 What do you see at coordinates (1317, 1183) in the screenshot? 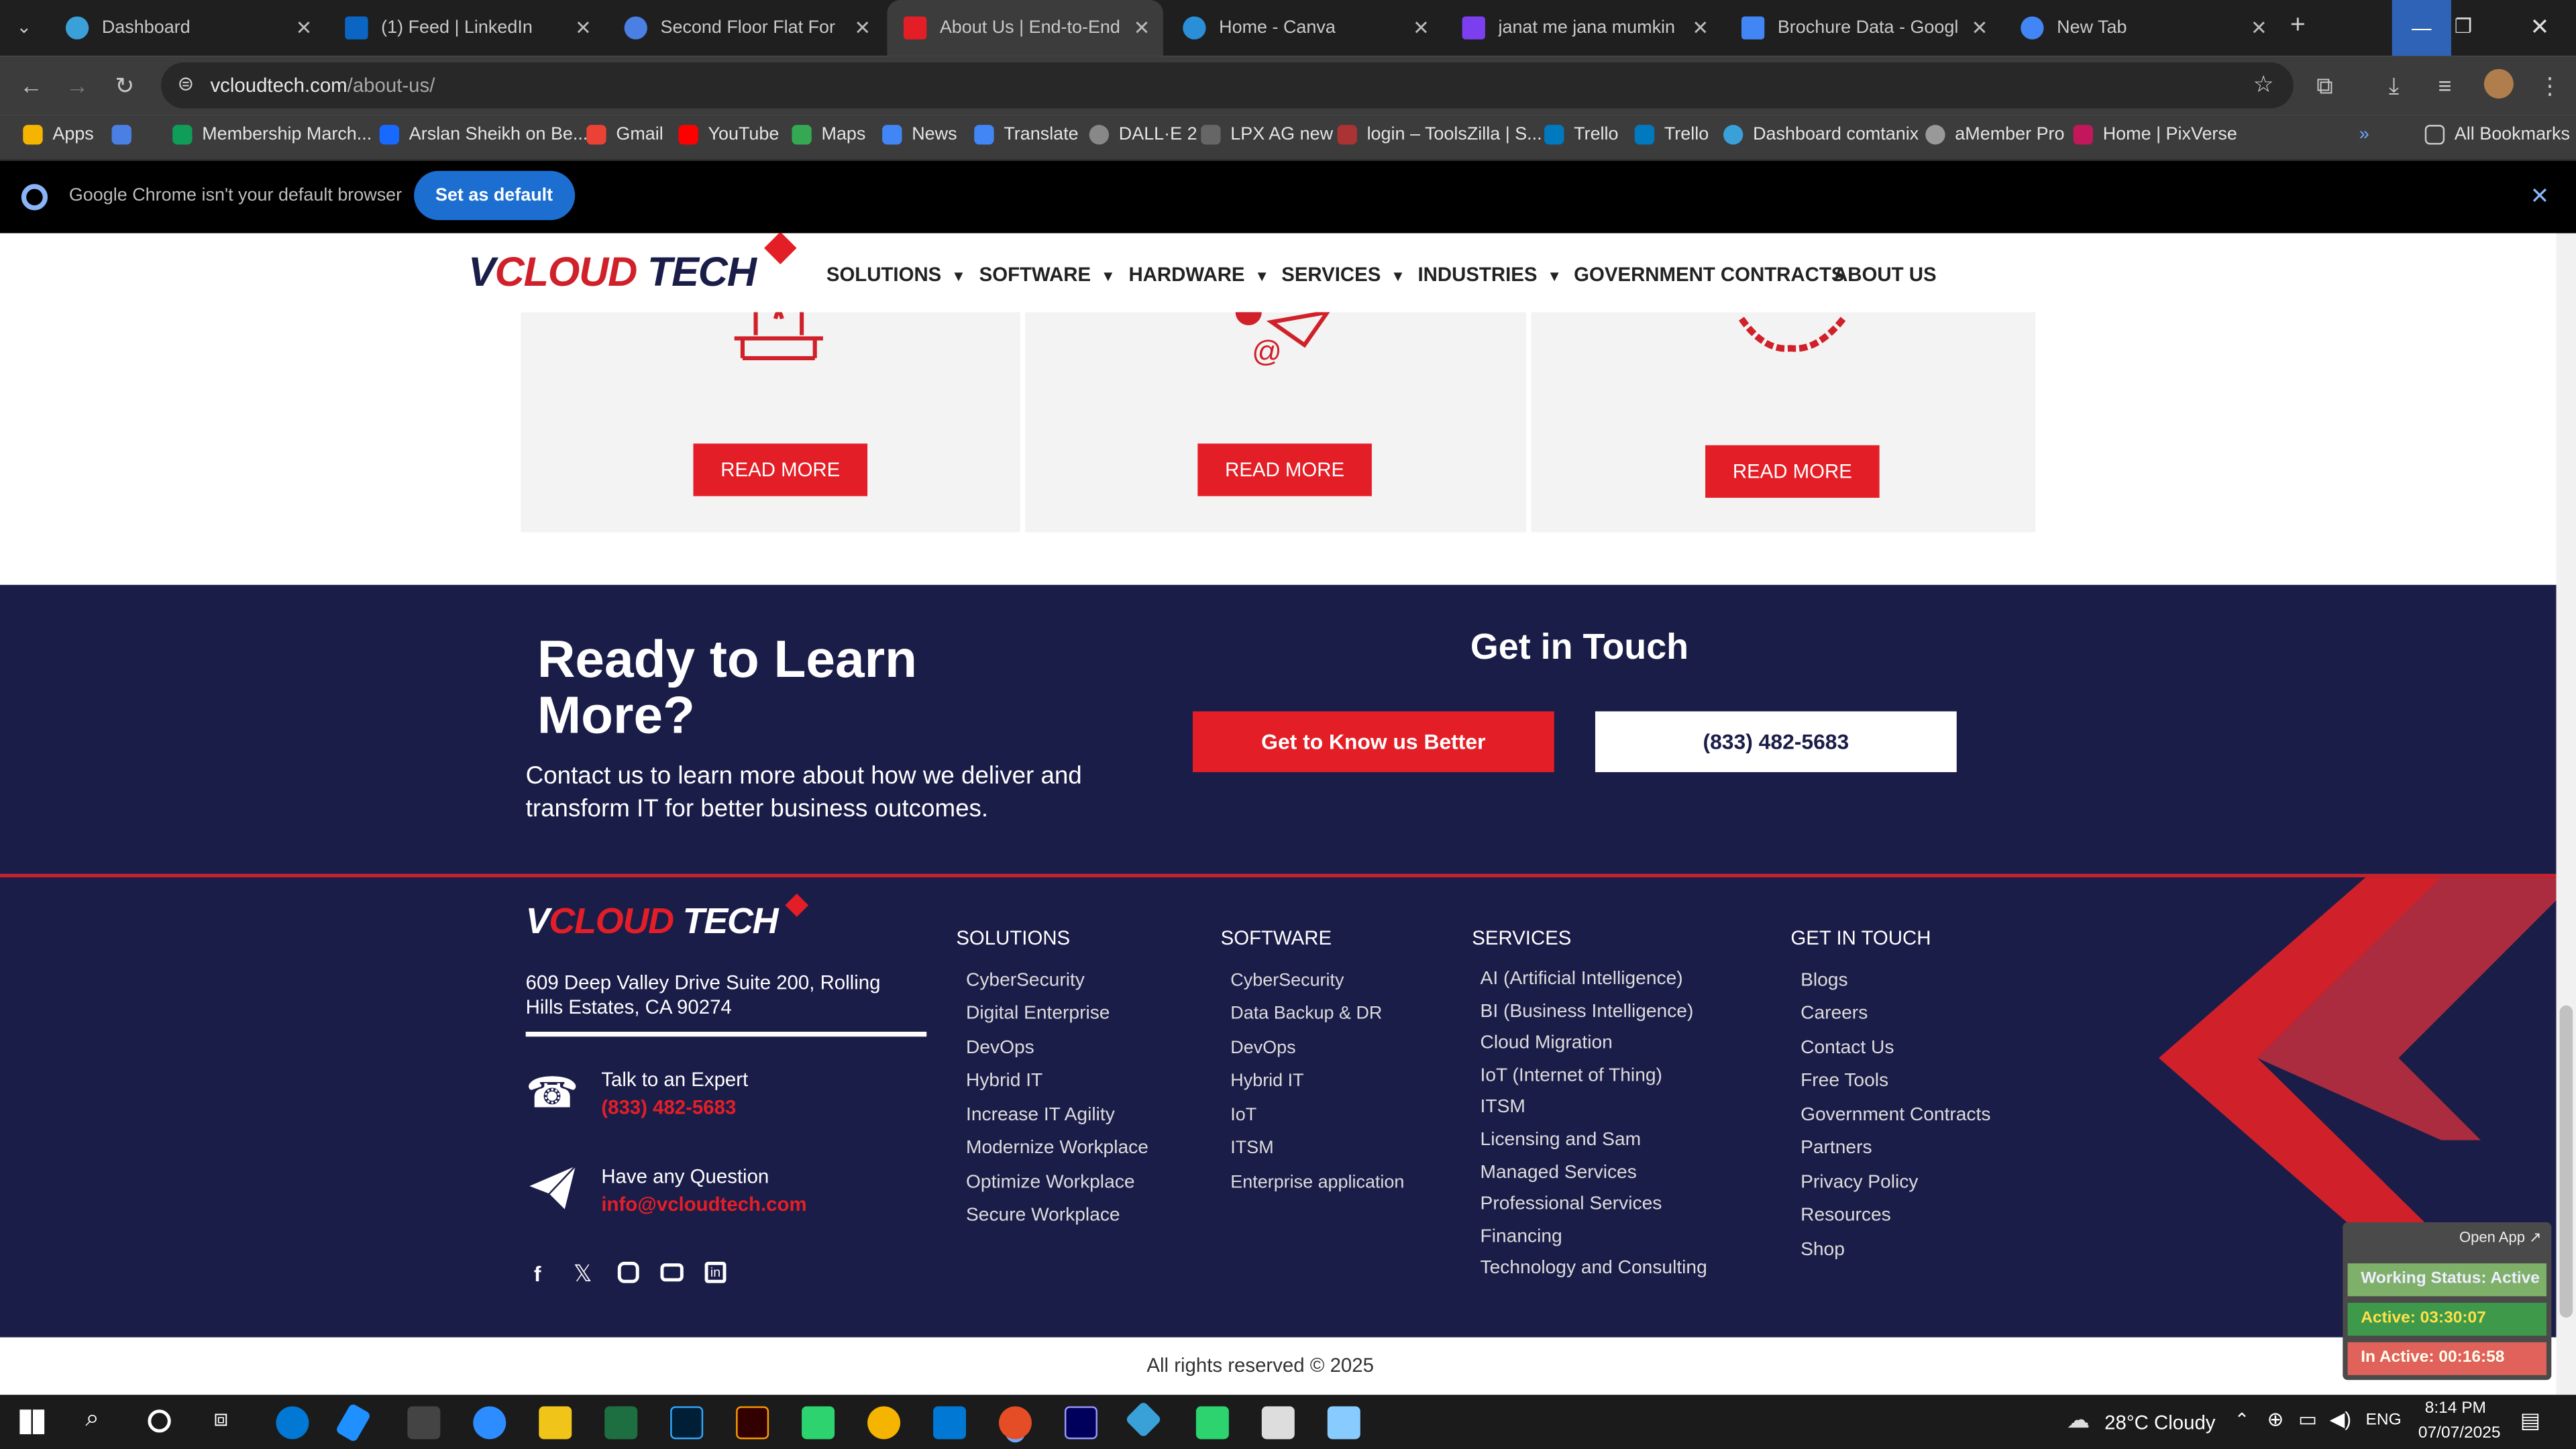
I see `footer-link: Enterprise application` at bounding box center [1317, 1183].